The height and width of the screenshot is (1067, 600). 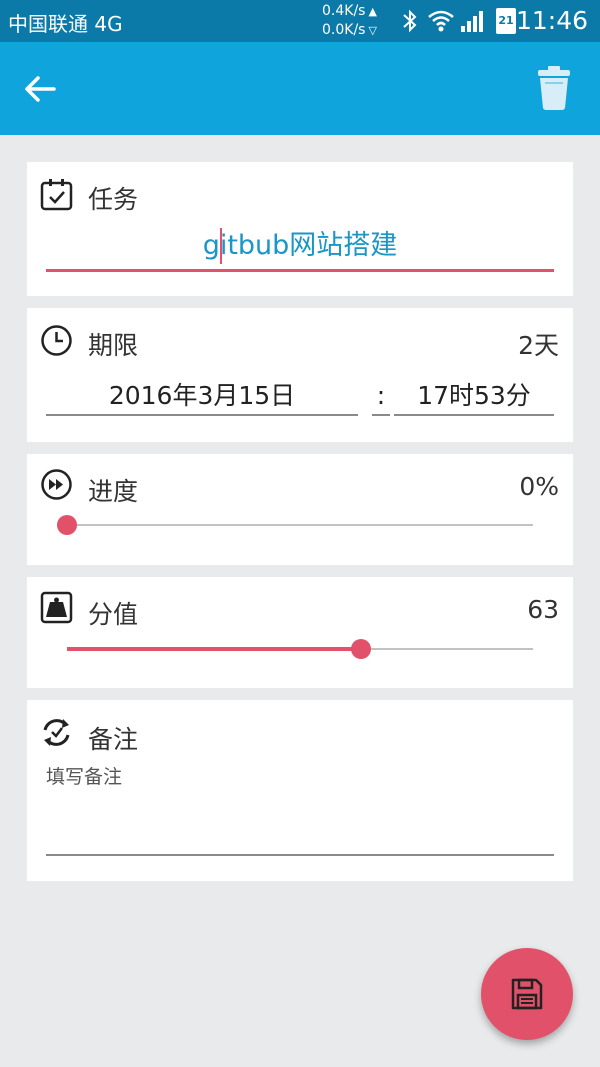 I want to click on deadline-title: 期限, so click(x=113, y=345).